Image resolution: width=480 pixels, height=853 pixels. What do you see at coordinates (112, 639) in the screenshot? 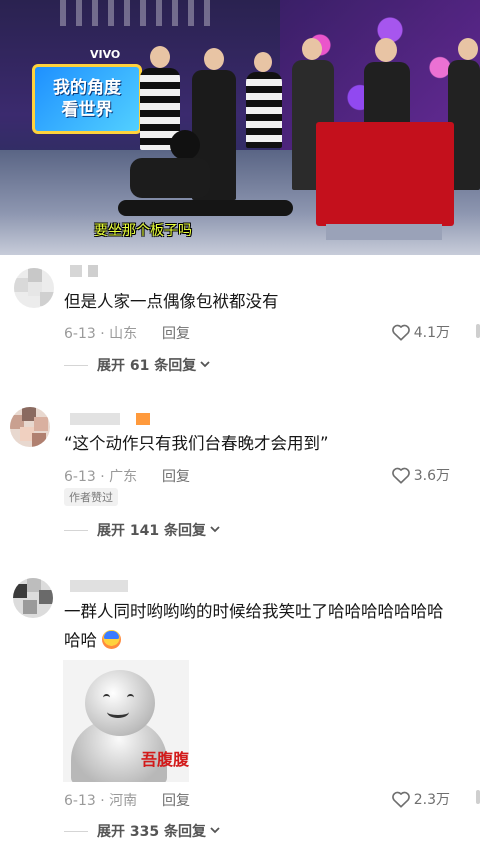
I see `laughing-emoji-icon` at bounding box center [112, 639].